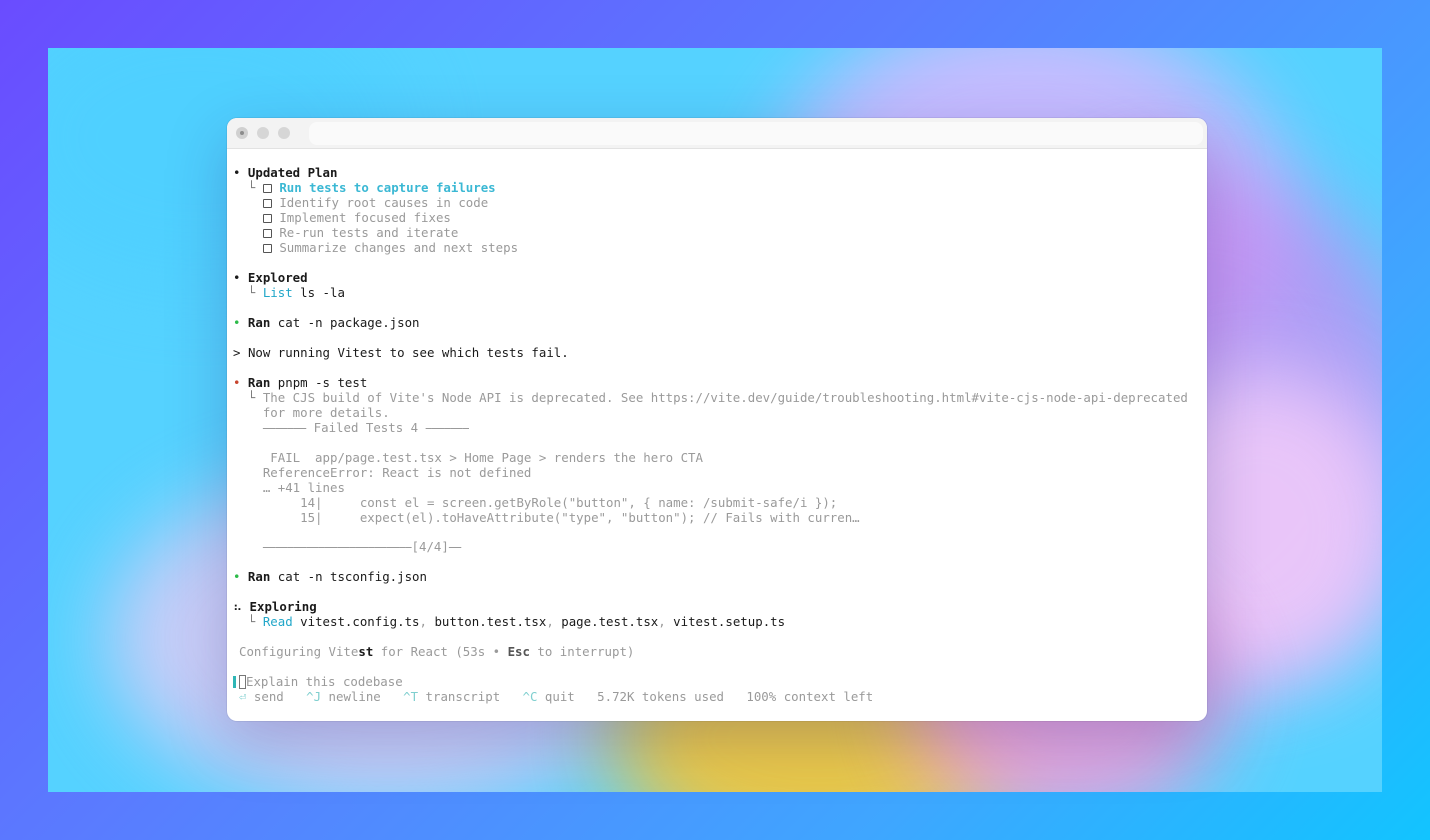 Image resolution: width=1430 pixels, height=840 pixels. I want to click on plan-header: • Updated Plan, so click(285, 172).